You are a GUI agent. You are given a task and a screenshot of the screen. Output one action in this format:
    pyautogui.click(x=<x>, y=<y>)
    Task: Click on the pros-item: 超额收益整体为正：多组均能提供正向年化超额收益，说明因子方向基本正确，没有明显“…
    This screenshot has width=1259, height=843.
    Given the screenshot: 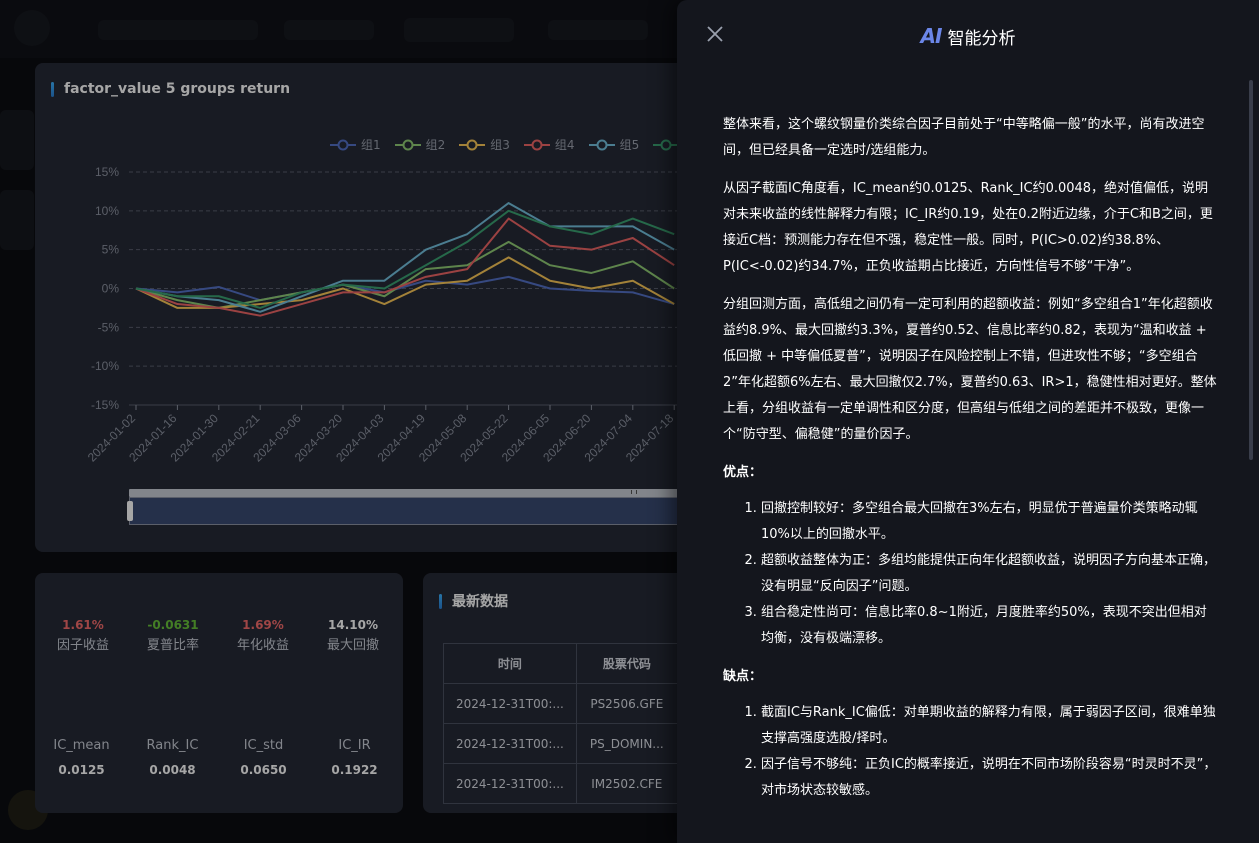 What is the action you would take?
    pyautogui.click(x=990, y=574)
    